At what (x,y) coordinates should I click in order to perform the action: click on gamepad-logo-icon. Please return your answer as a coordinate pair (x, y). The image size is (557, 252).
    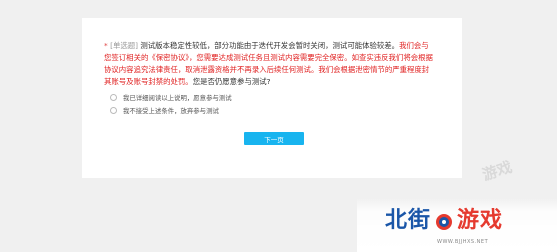
    Looking at the image, I should click on (444, 221).